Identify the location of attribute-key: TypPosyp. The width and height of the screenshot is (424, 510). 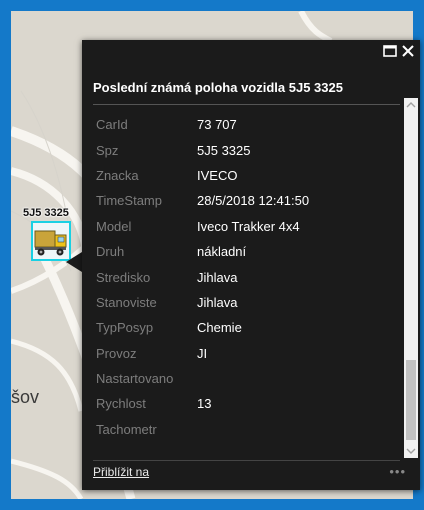
(125, 328).